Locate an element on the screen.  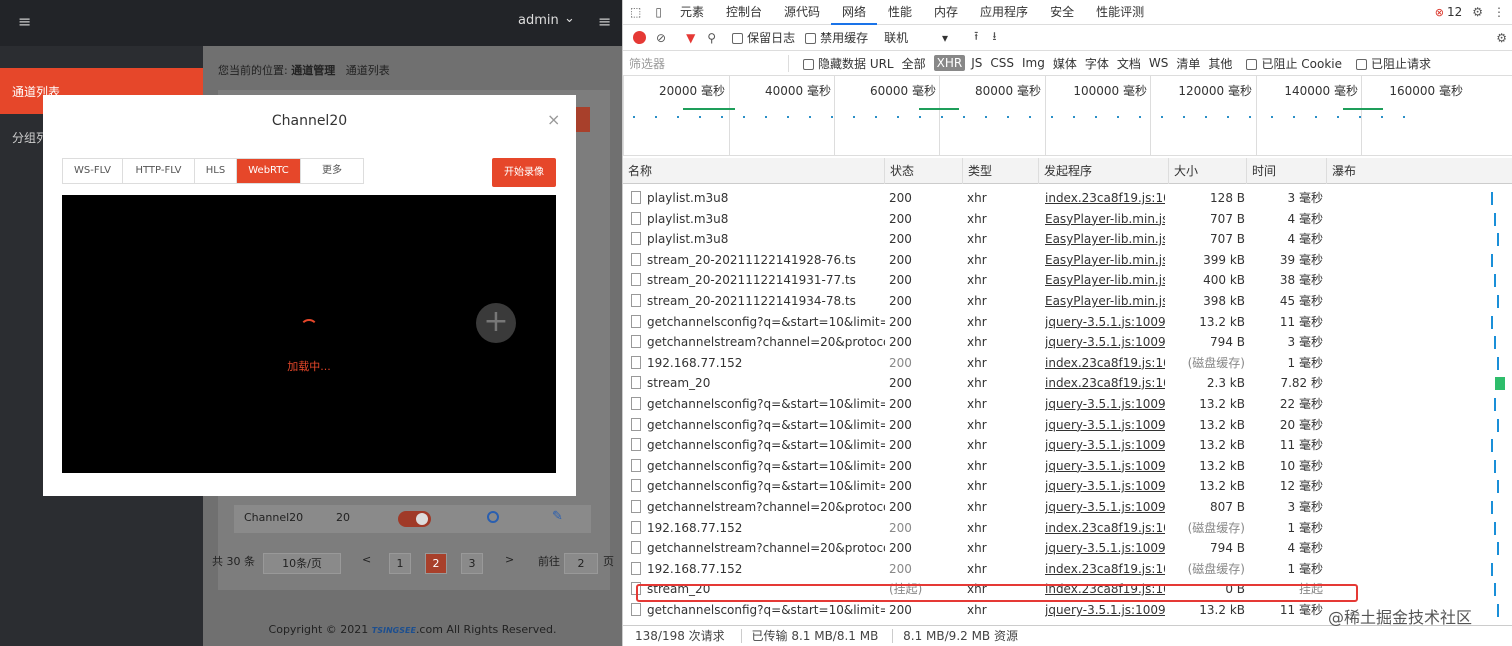
page-1-button: 1 is located at coordinates (400, 563).